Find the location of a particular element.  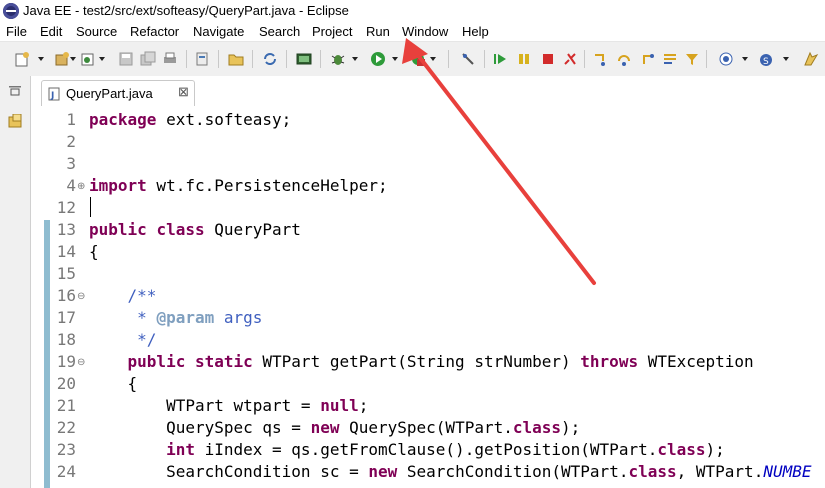

menu-navigate: Navigate is located at coordinates (218, 31).